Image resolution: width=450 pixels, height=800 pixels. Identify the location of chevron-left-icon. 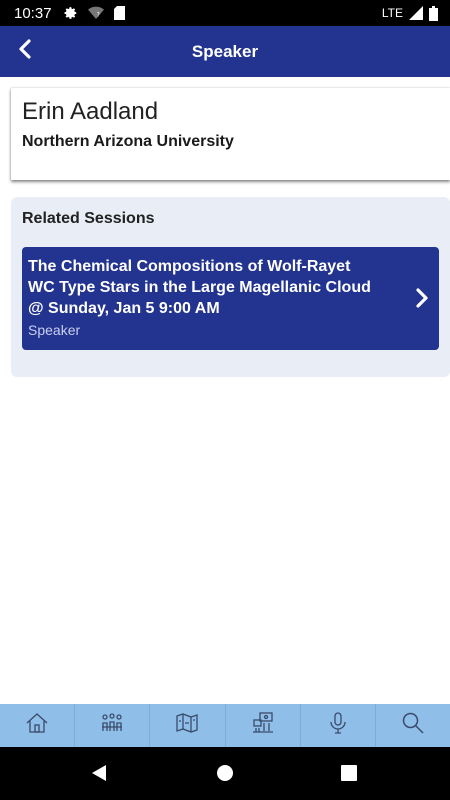
(25, 51).